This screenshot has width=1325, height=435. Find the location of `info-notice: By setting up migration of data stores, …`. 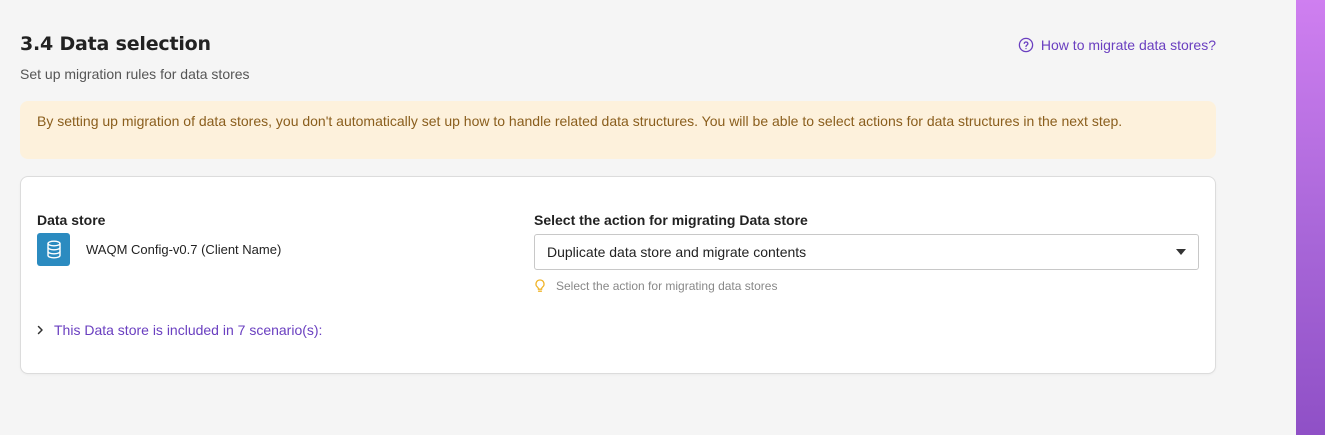

info-notice: By setting up migration of data stores, … is located at coordinates (618, 130).